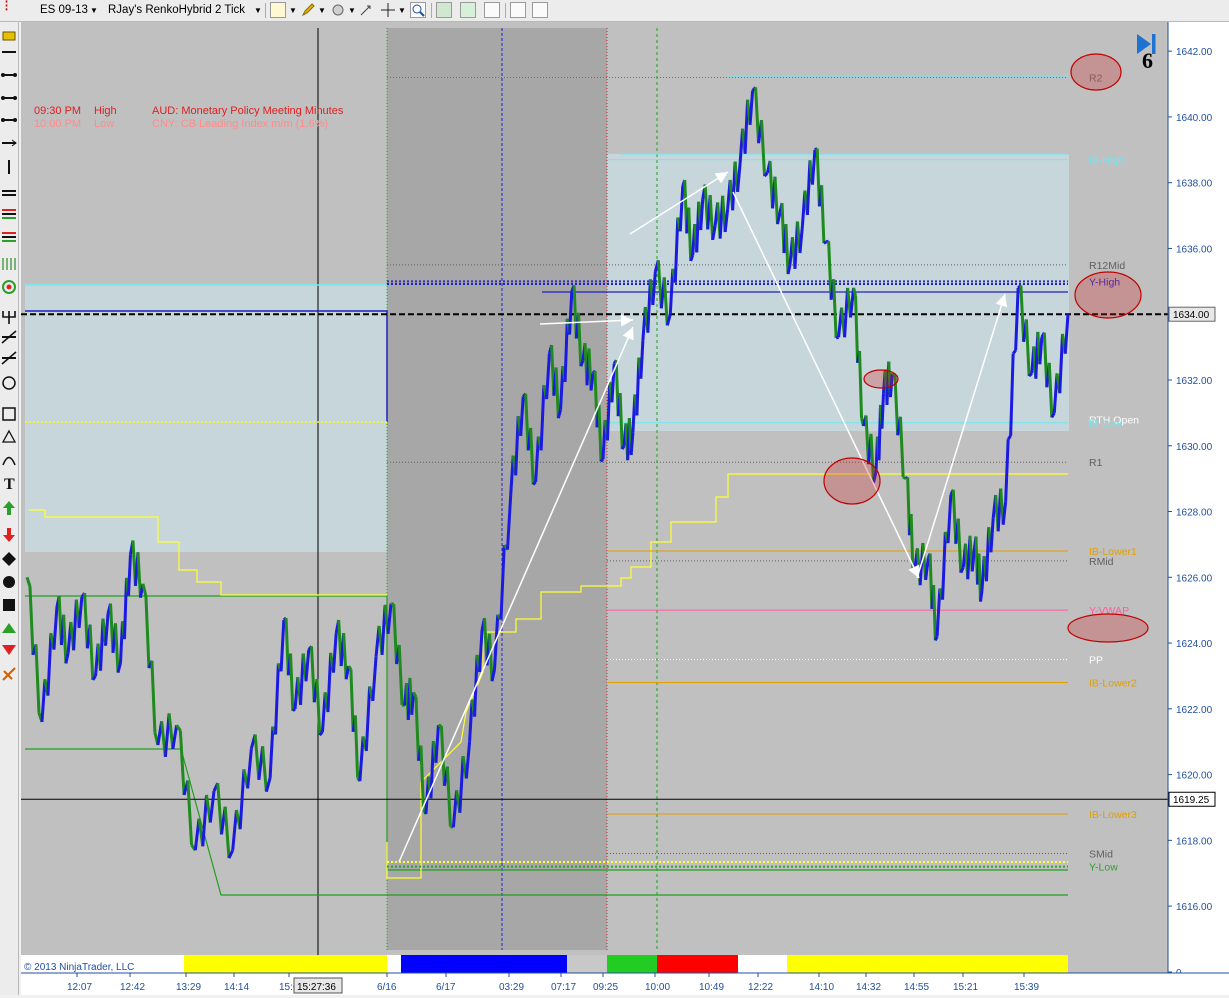 This screenshot has width=1229, height=998. What do you see at coordinates (176, 10) in the screenshot?
I see `chart-type-selector: RJay's RenkoHybrid 2 Tick` at bounding box center [176, 10].